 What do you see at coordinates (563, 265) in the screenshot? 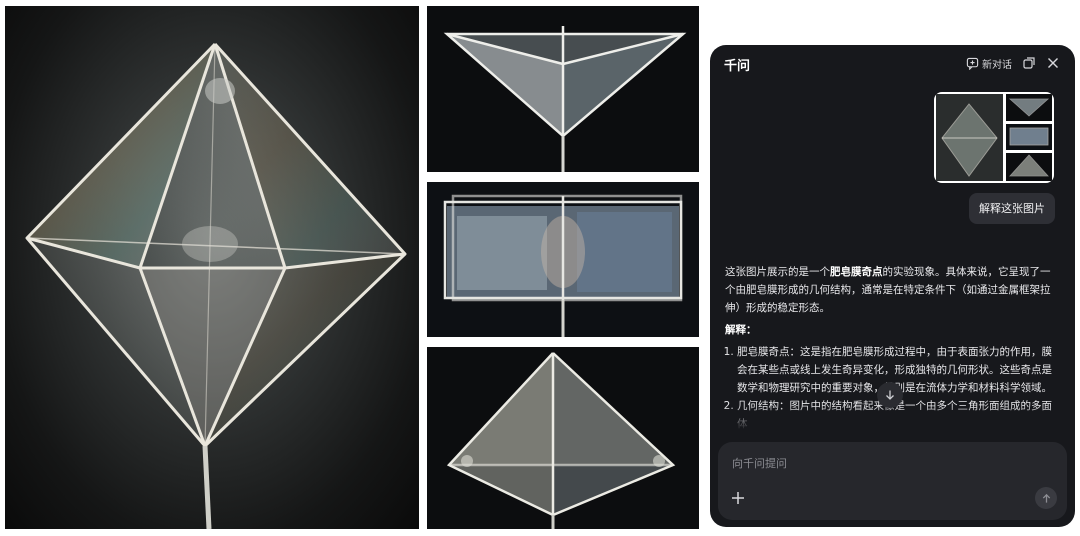
I see `rectangle-drawing` at bounding box center [563, 265].